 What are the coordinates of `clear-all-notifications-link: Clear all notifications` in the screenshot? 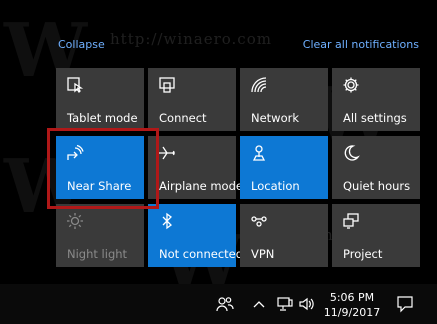 It's located at (361, 44).